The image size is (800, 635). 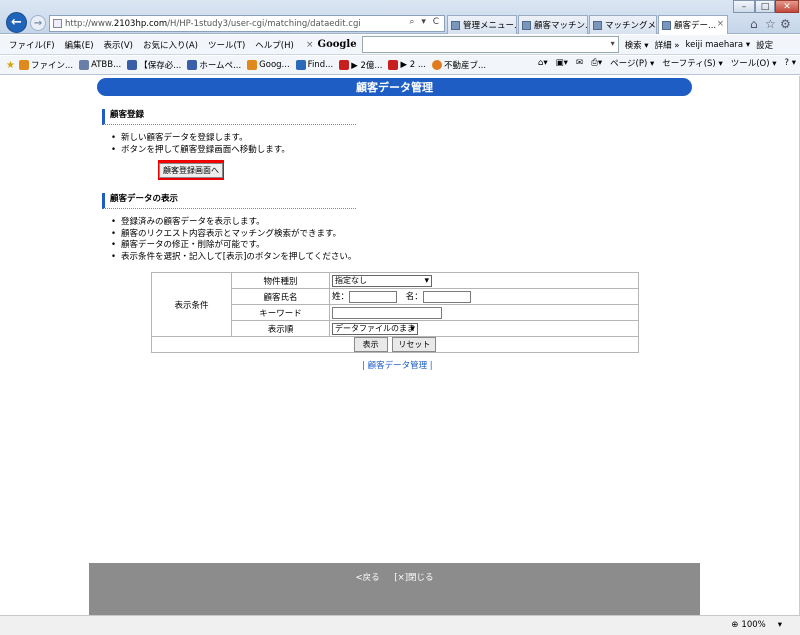 I want to click on home-icon: ⌂, so click(x=754, y=24).